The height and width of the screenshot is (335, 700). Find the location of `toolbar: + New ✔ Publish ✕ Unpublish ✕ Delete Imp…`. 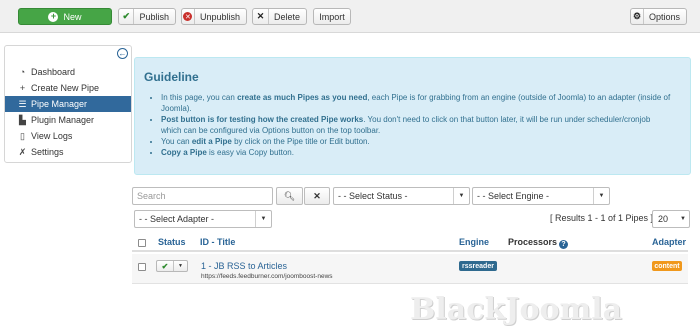

toolbar: + New ✔ Publish ✕ Unpublish ✕ Delete Imp… is located at coordinates (350, 16).